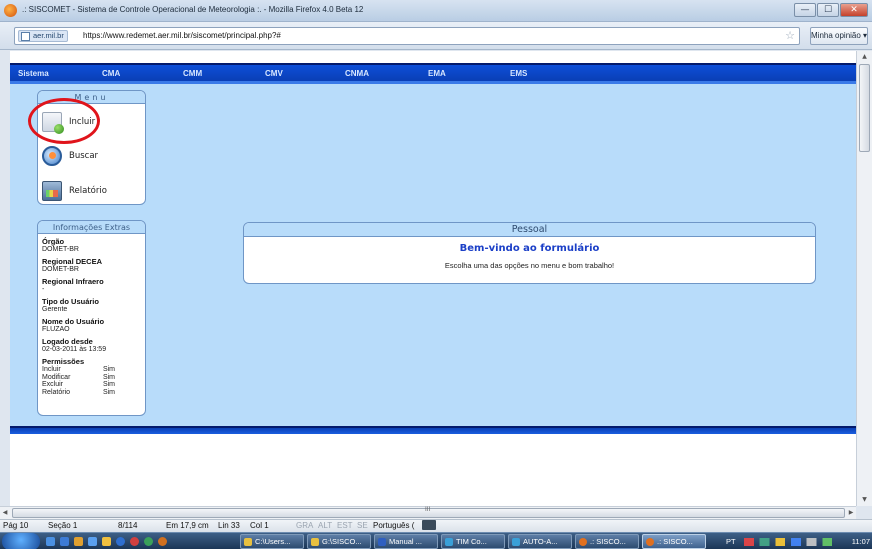  Describe the element at coordinates (357, 73) in the screenshot. I see `menubar-item-cnma: CNMA` at that location.